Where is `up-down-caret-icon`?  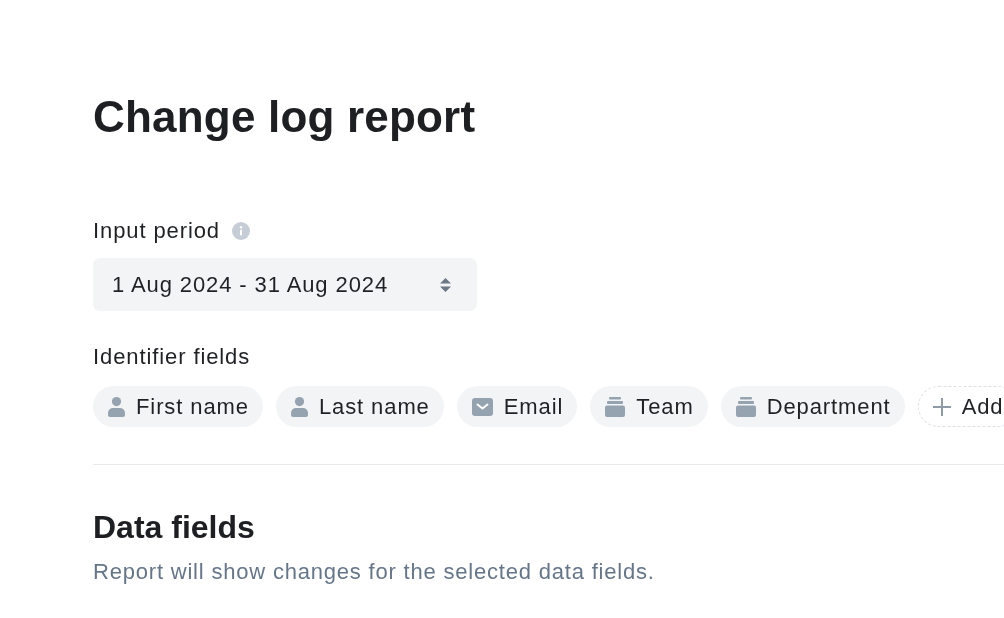
up-down-caret-icon is located at coordinates (445, 284).